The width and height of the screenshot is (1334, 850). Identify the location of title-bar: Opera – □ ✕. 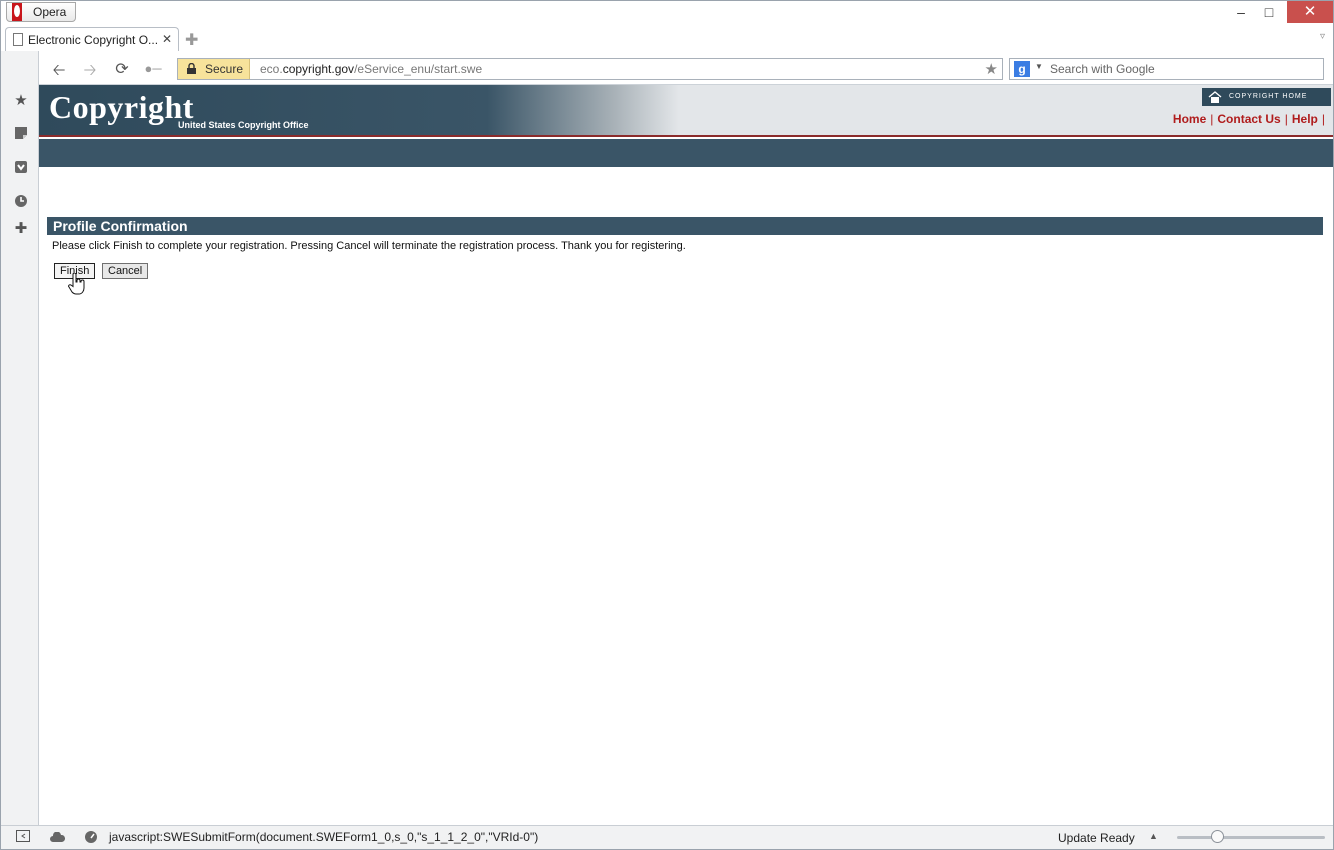
(667, 13).